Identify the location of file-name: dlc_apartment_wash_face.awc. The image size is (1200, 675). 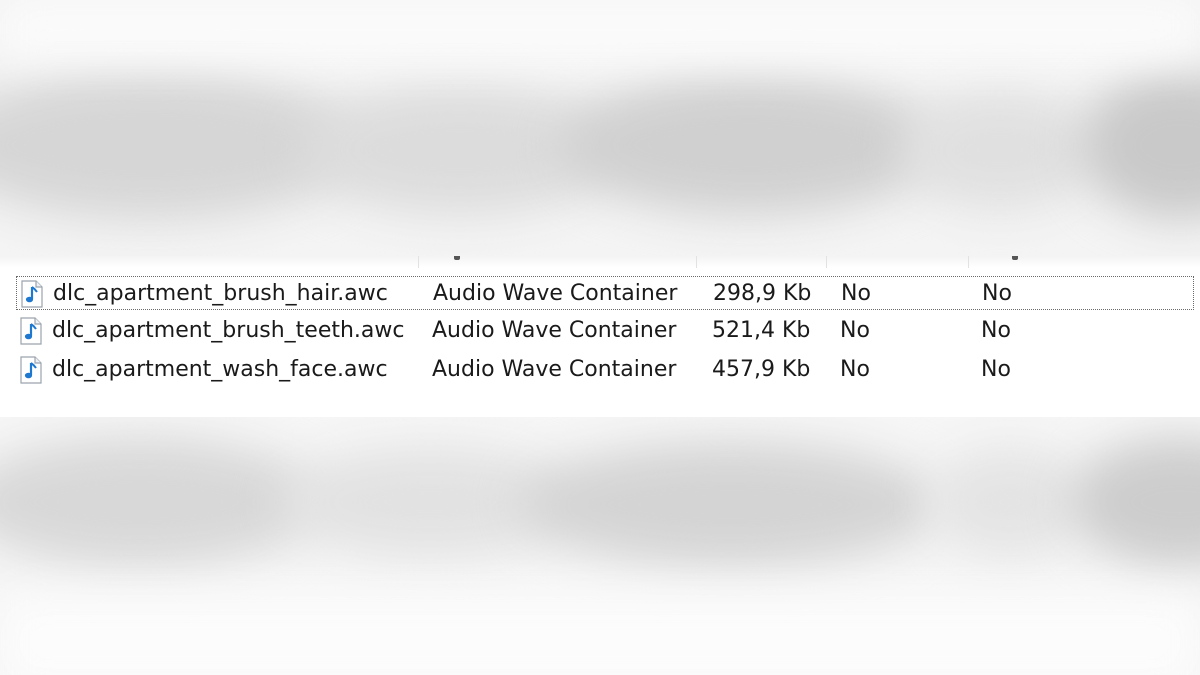
(220, 369).